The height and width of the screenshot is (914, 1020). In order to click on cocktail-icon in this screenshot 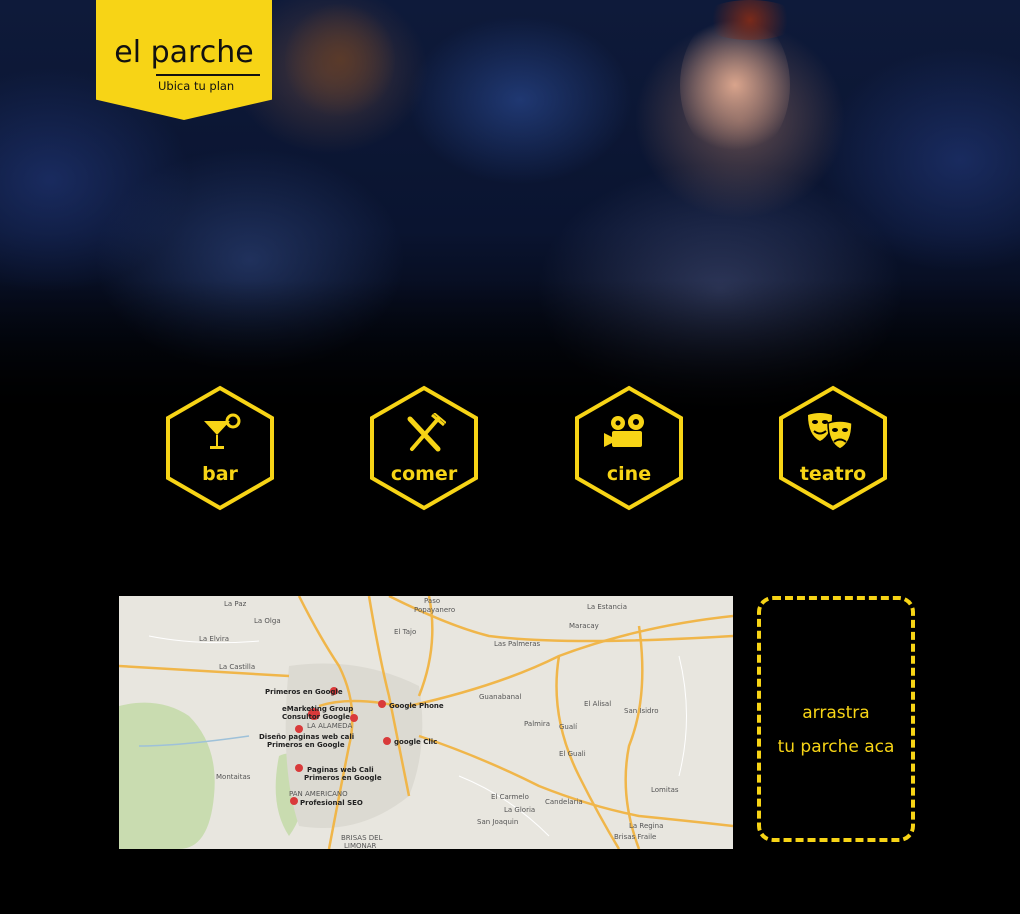, I will do `click(222, 431)`.